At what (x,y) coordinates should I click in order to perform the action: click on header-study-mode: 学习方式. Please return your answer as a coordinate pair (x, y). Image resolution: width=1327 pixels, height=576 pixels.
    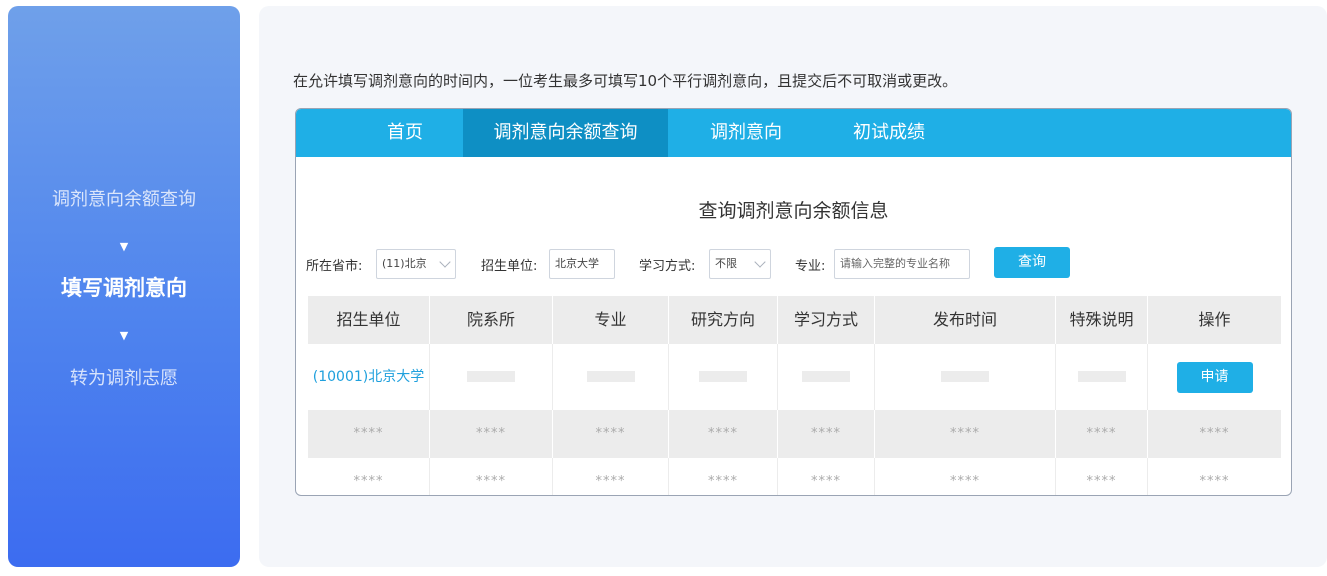
    Looking at the image, I should click on (826, 320).